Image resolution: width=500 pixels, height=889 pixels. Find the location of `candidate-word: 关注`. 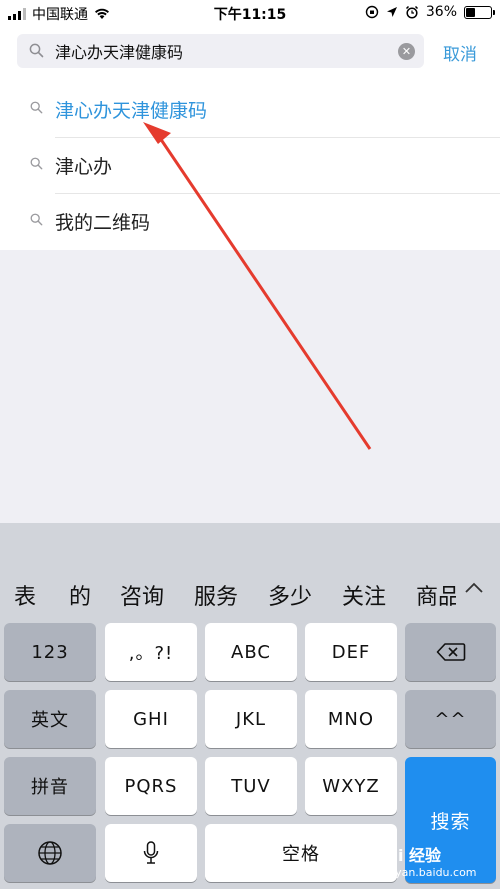

candidate-word: 关注 is located at coordinates (364, 595).